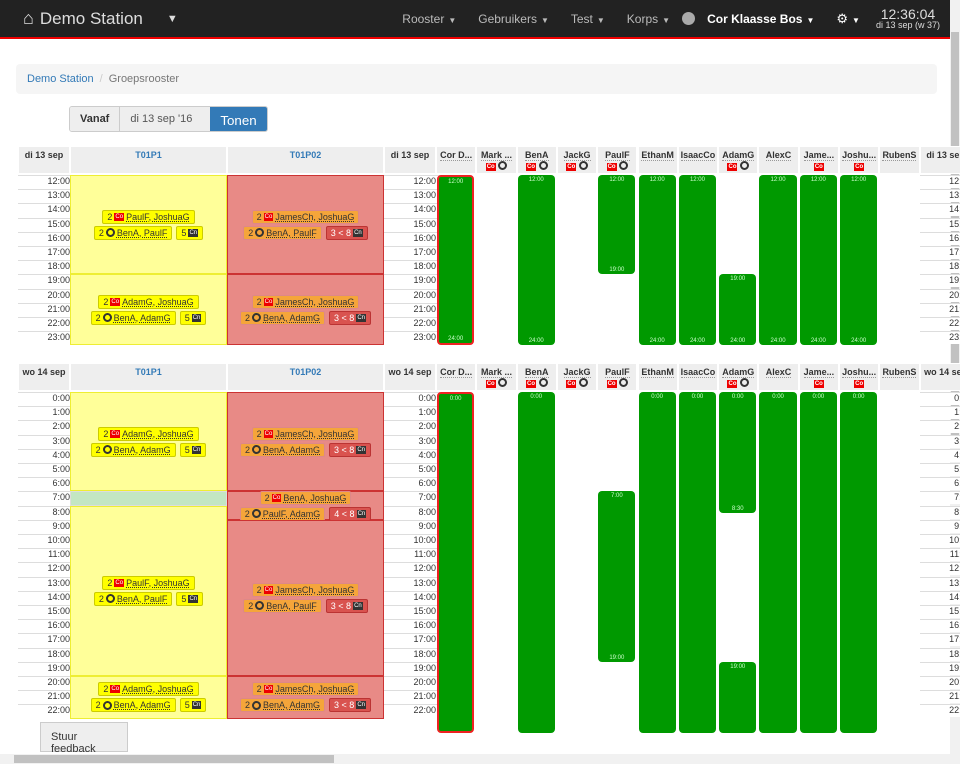 The height and width of the screenshot is (764, 960). Describe the element at coordinates (148, 498) in the screenshot. I see `shift-block-empty` at that location.